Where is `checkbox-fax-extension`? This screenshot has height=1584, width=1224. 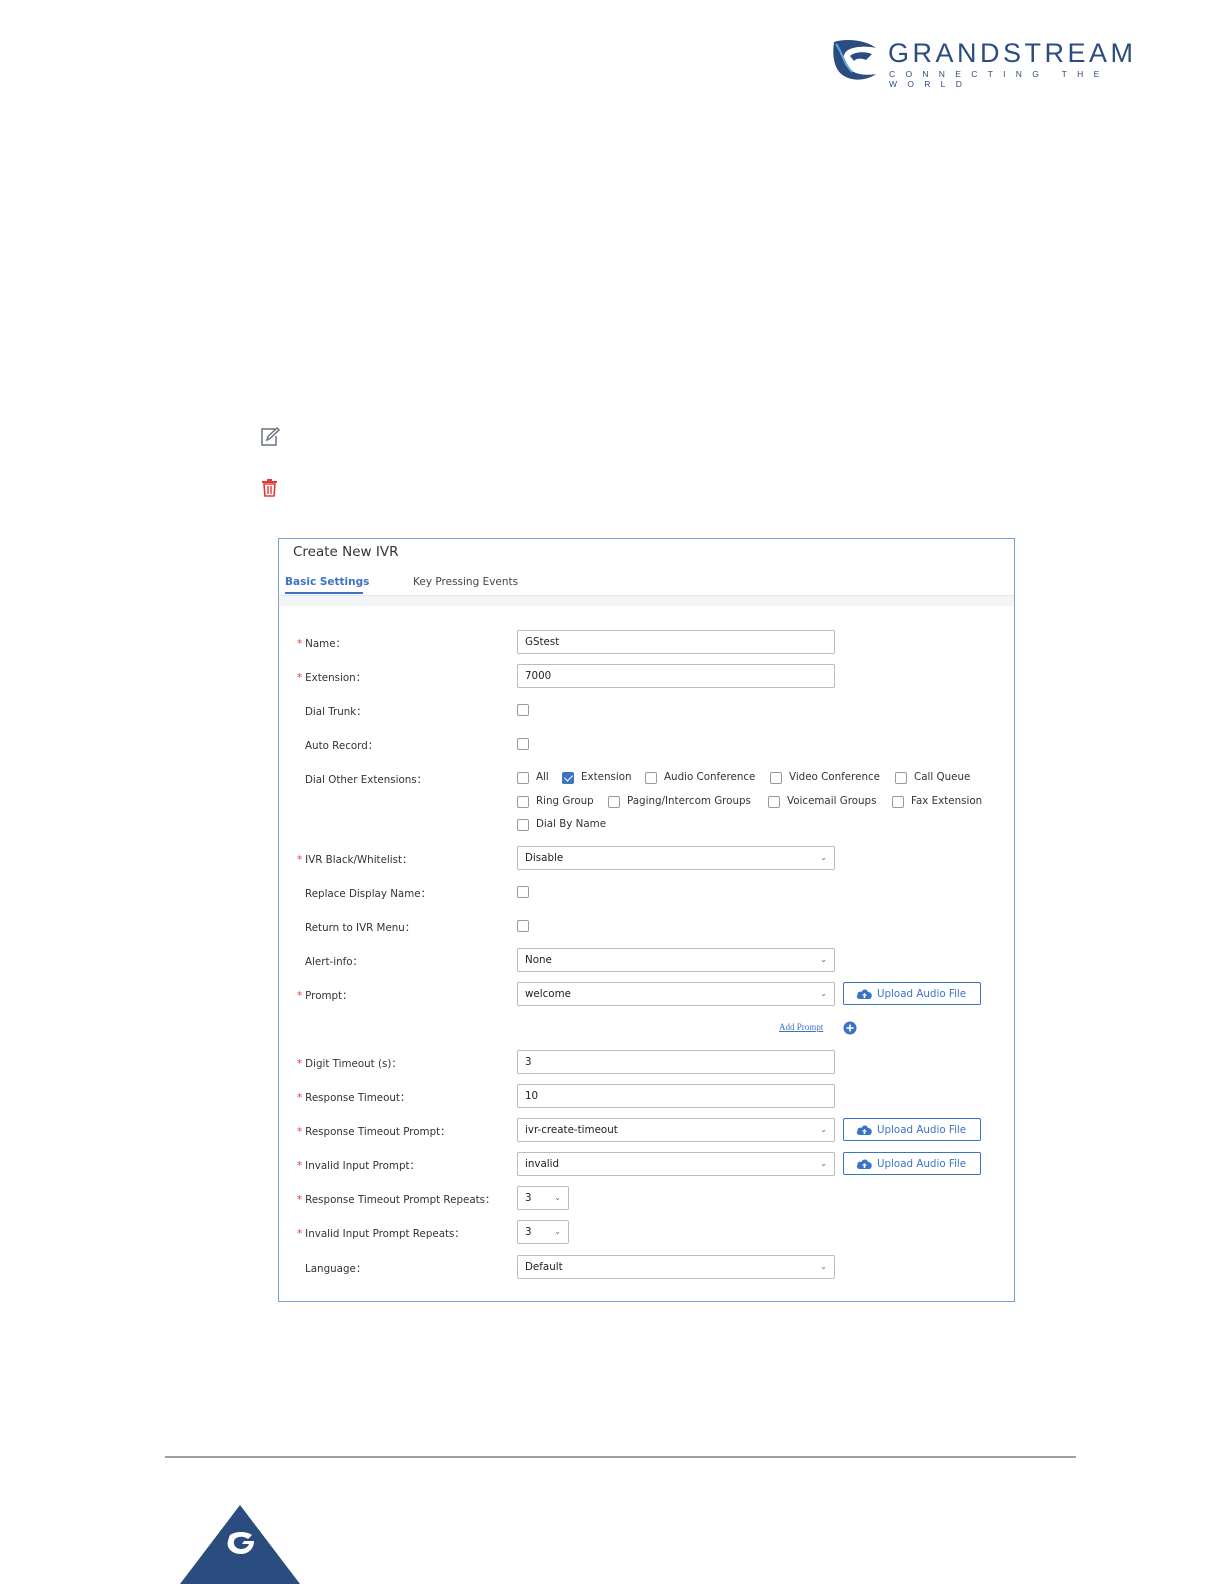 checkbox-fax-extension is located at coordinates (898, 802).